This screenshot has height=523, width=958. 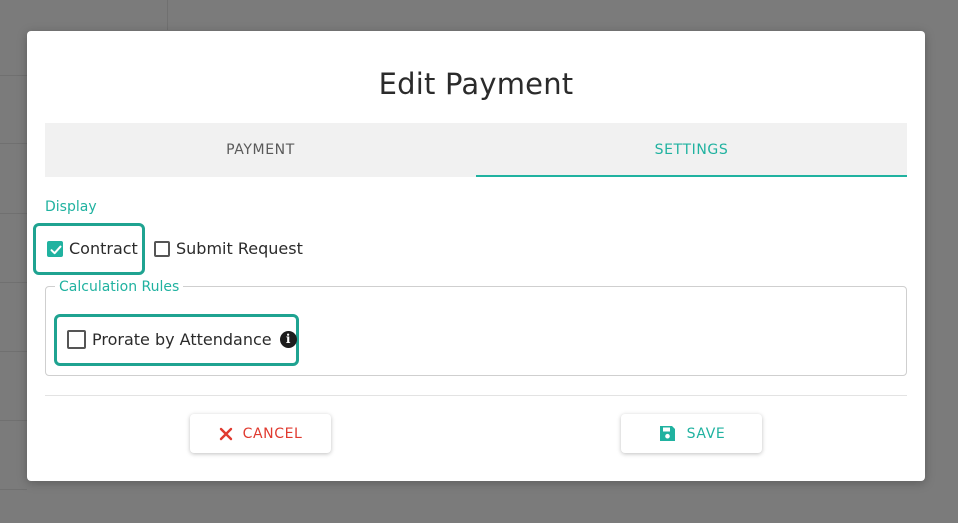 What do you see at coordinates (272, 433) in the screenshot?
I see `cancel-label: CANCEL` at bounding box center [272, 433].